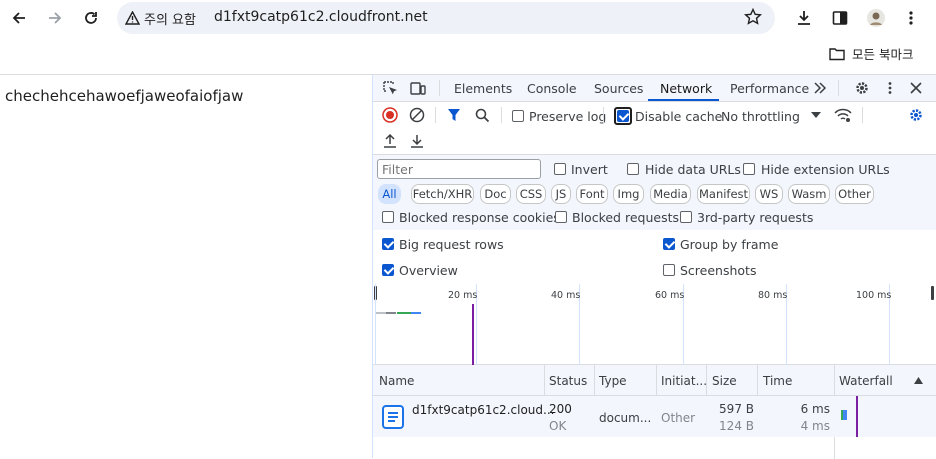 The width and height of the screenshot is (936, 459). What do you see at coordinates (816, 115) in the screenshot?
I see `dropdown-arrow-icon` at bounding box center [816, 115].